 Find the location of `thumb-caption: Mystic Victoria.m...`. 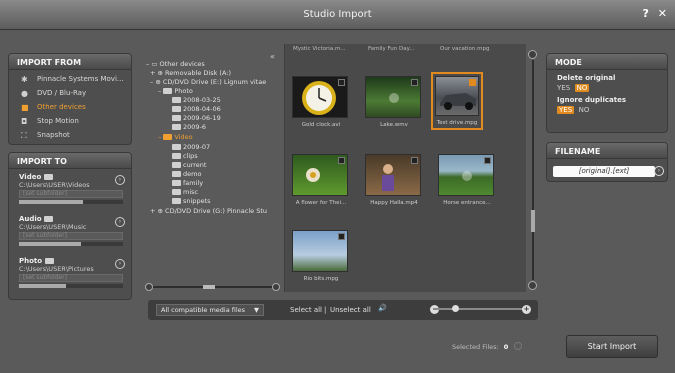

thumb-caption: Mystic Victoria.m... is located at coordinates (319, 49).